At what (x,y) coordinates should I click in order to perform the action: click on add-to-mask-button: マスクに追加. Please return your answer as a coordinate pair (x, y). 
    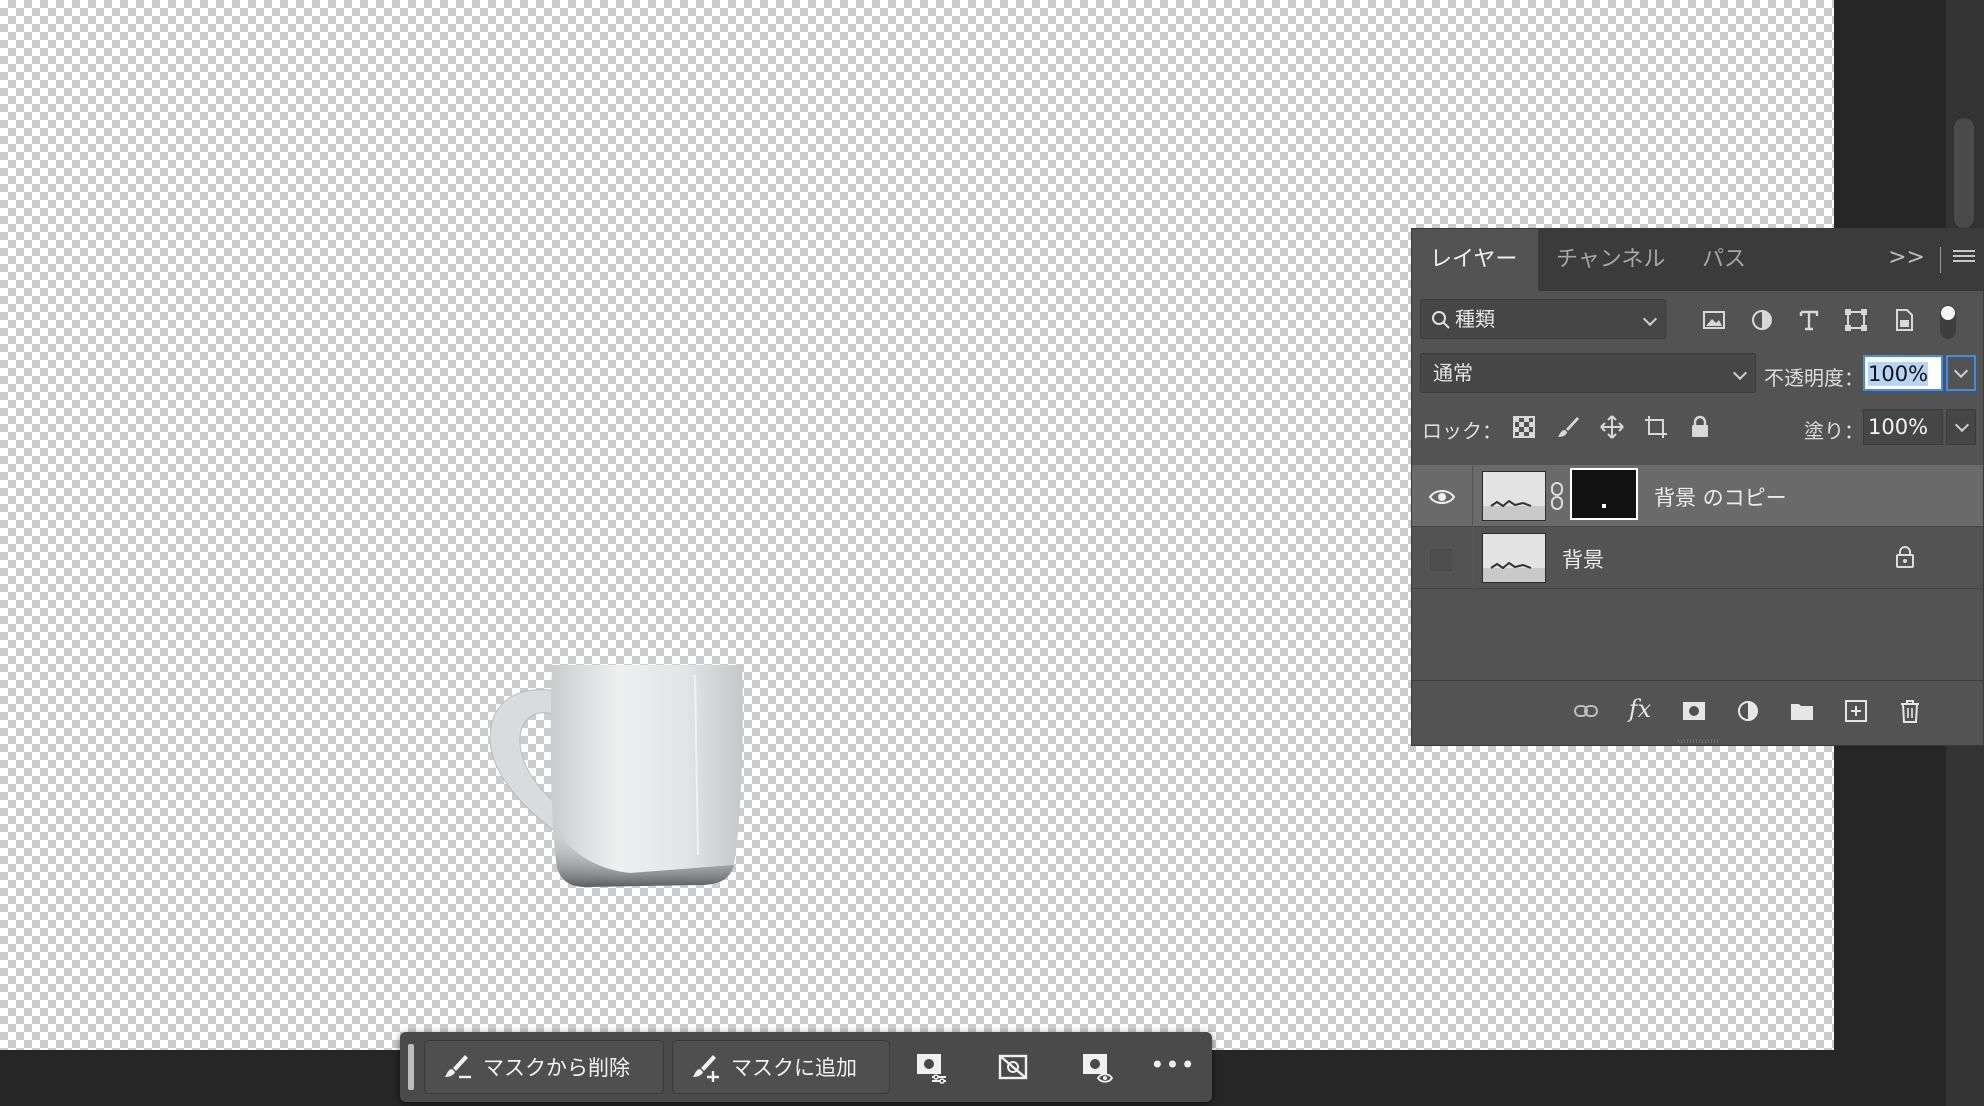
    Looking at the image, I should click on (781, 1067).